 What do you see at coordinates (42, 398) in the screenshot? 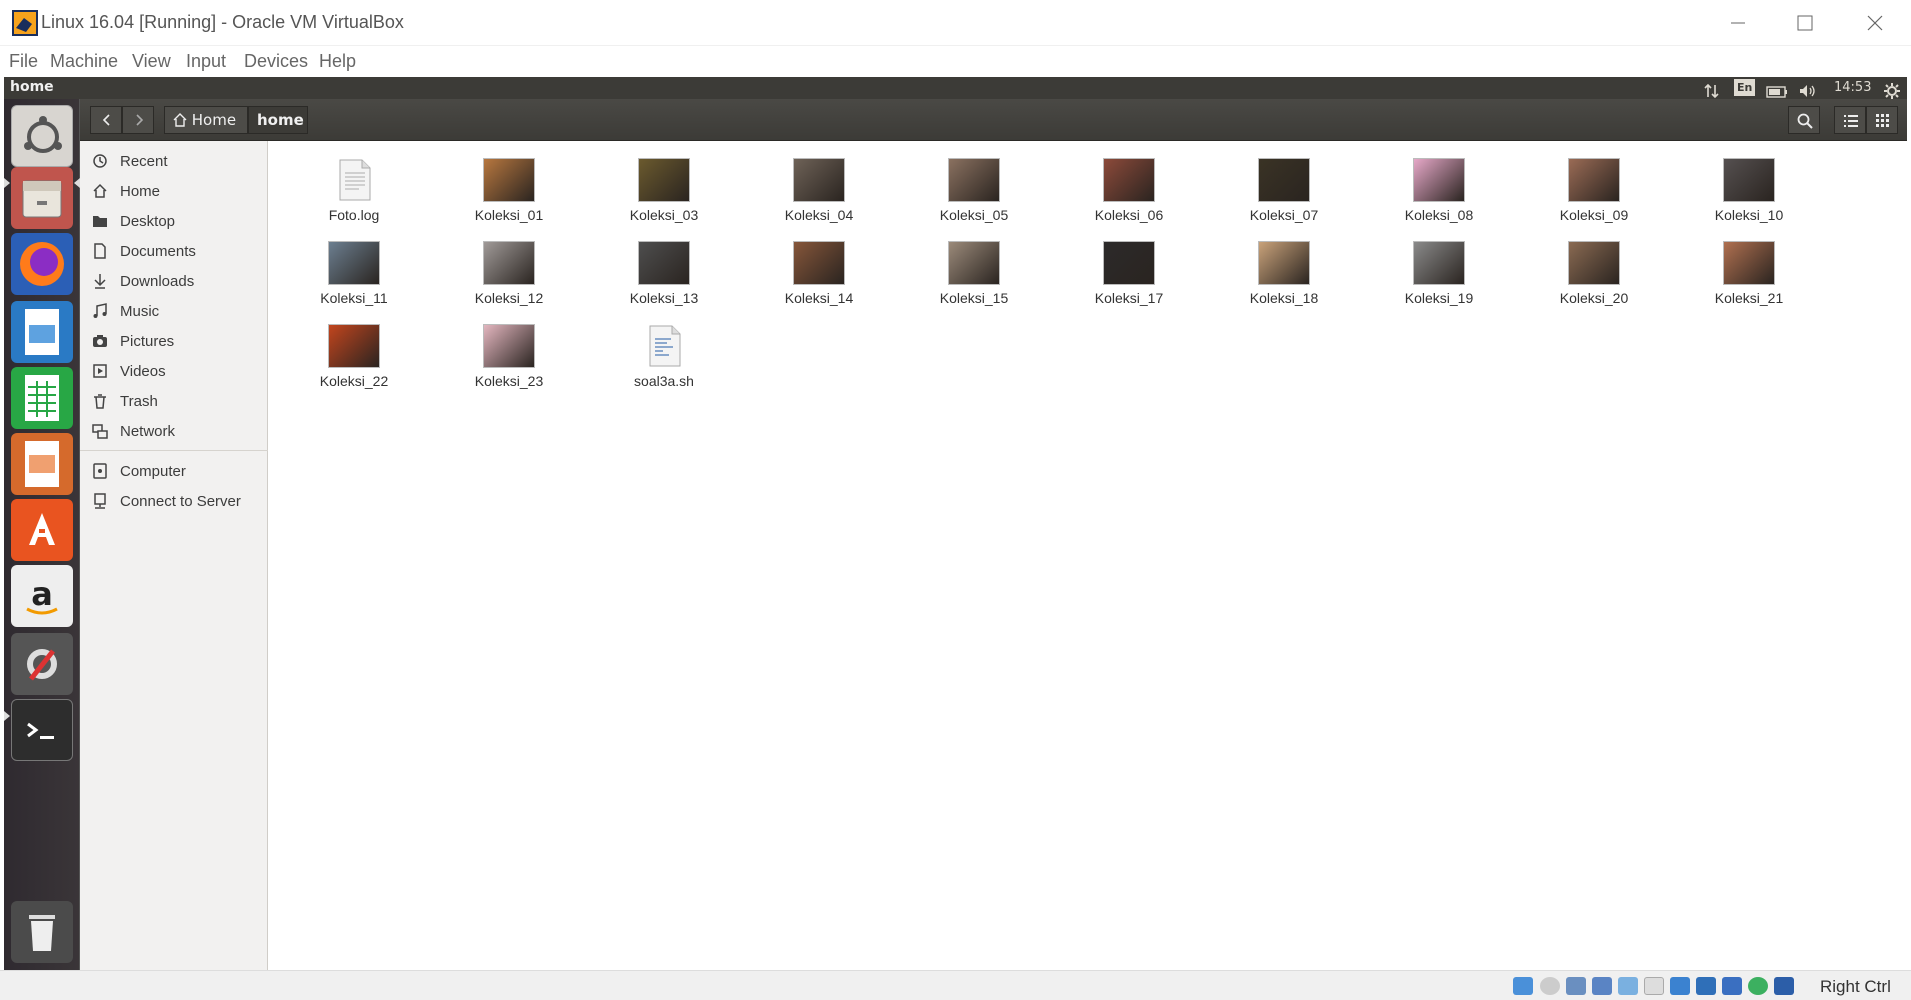
I see `calc-icon` at bounding box center [42, 398].